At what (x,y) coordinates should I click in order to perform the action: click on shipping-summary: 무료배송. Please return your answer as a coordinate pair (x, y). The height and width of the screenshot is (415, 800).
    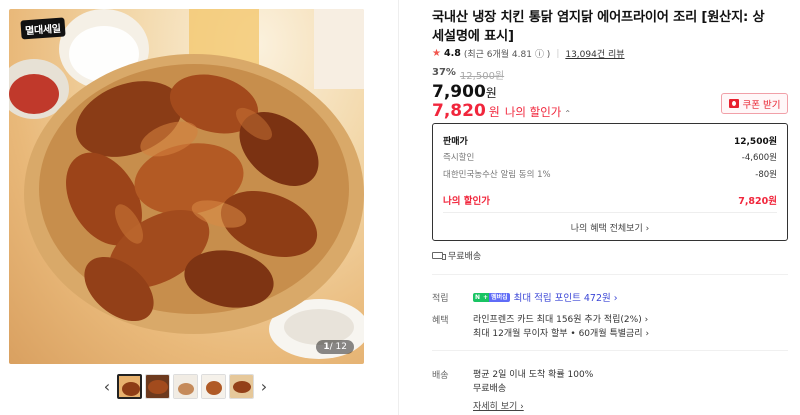
    Looking at the image, I should click on (456, 255).